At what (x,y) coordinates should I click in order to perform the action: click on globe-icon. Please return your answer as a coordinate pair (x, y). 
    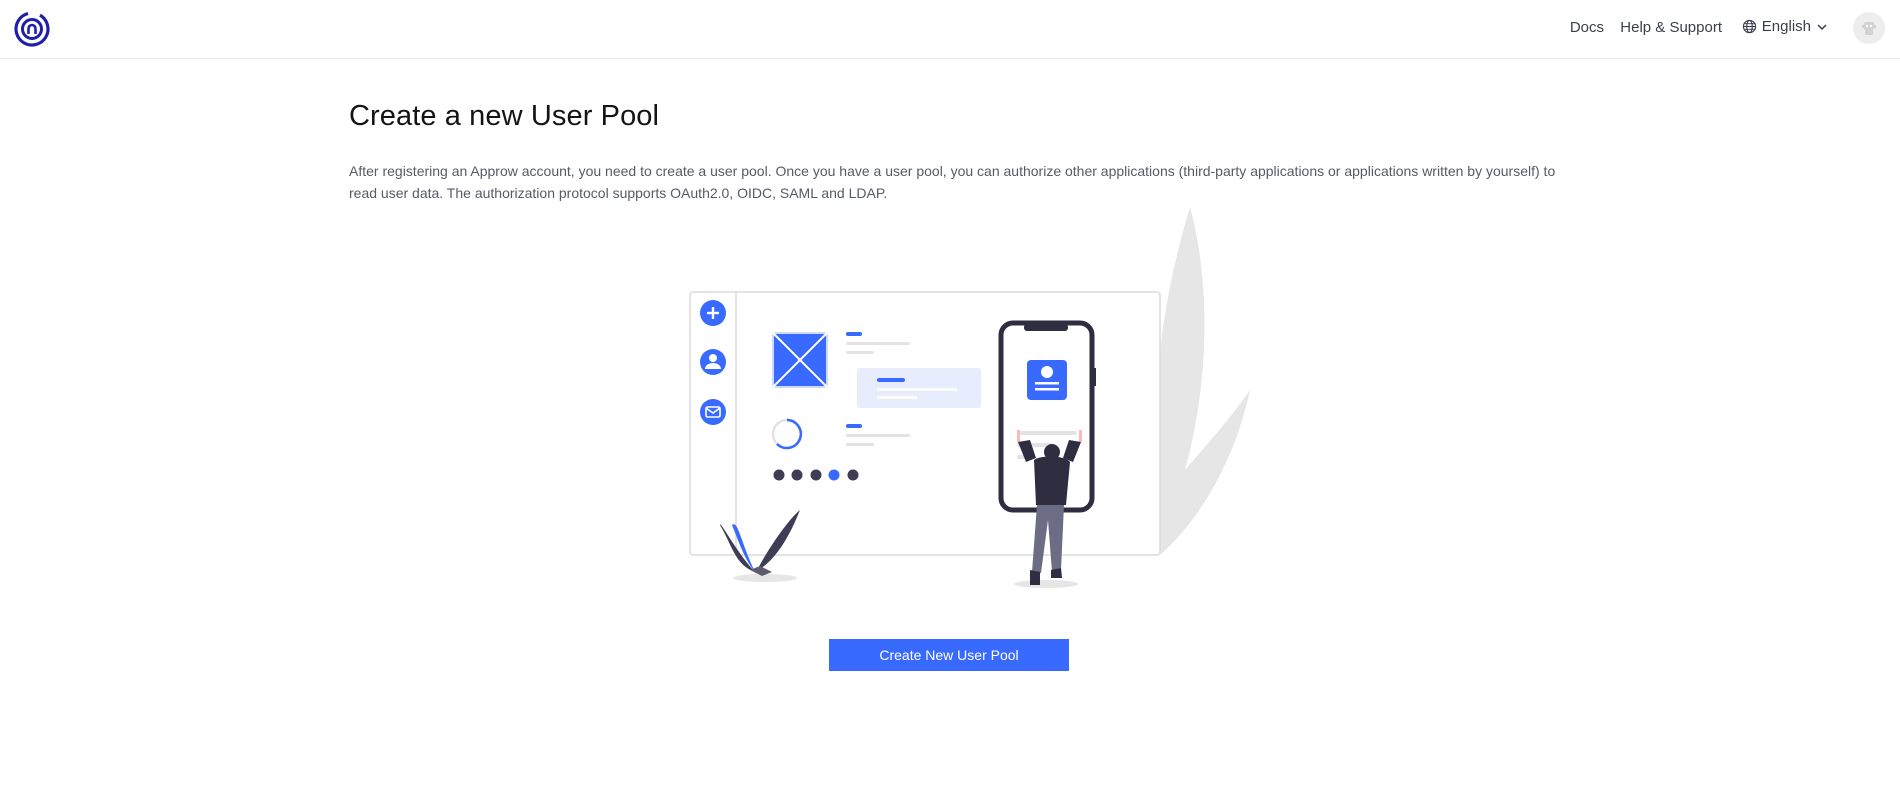
    Looking at the image, I should click on (1749, 26).